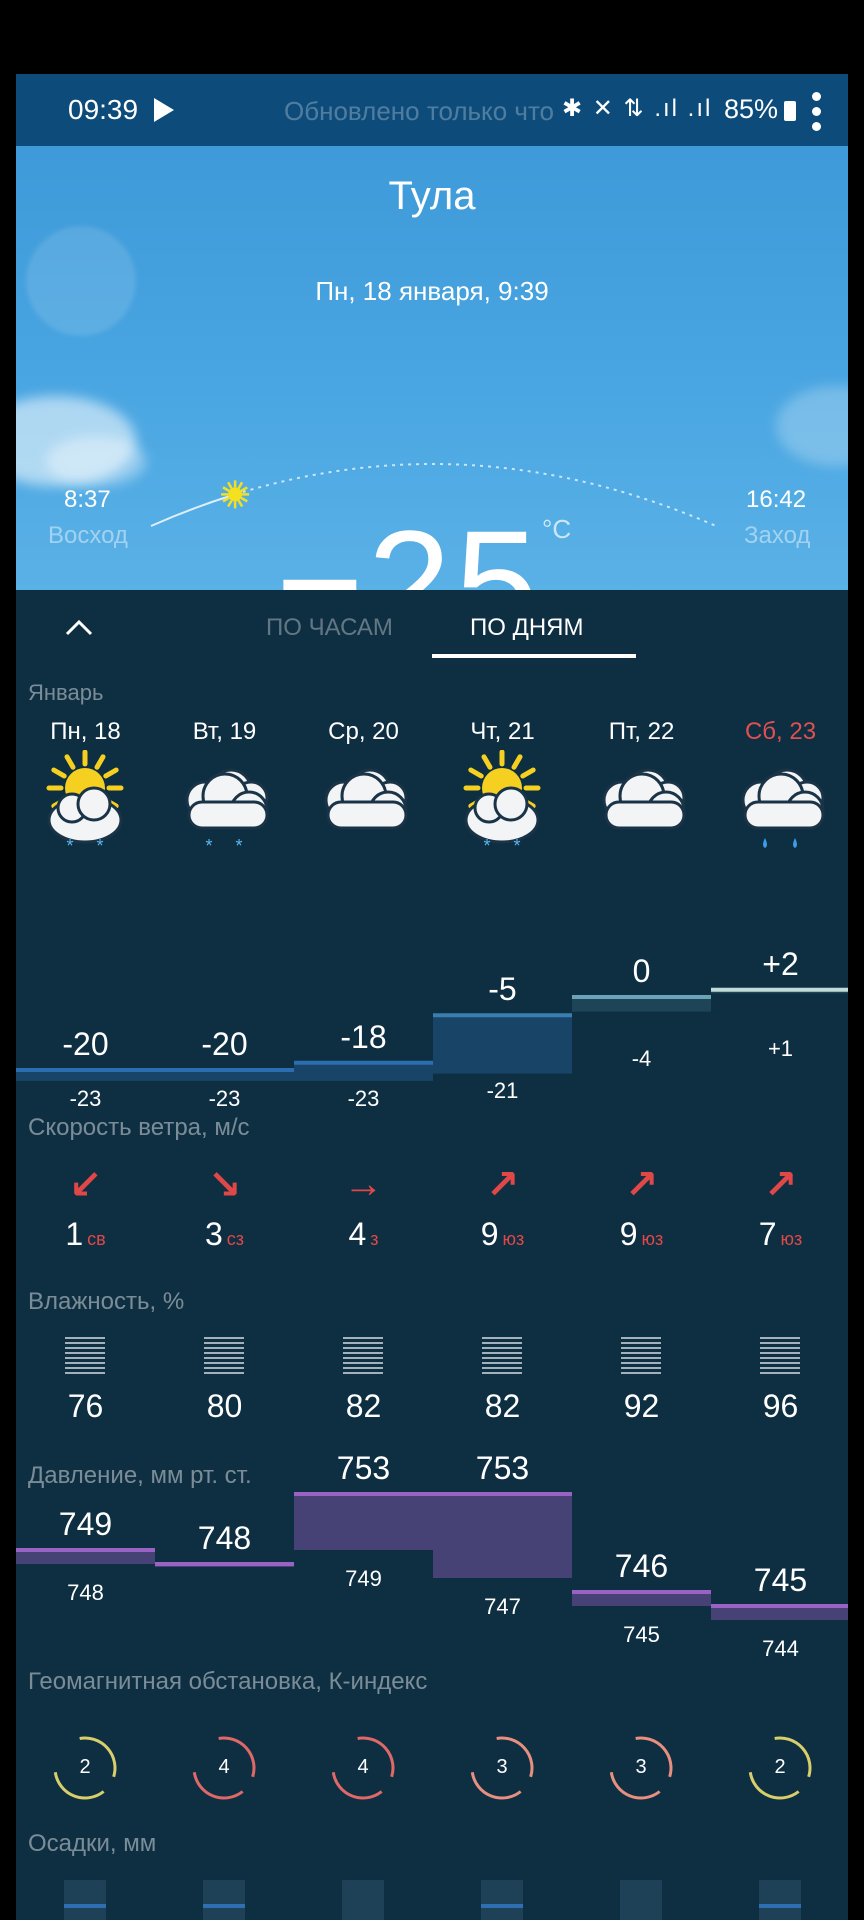 The image size is (864, 1920). I want to click on temperature-high: -5, so click(502, 989).